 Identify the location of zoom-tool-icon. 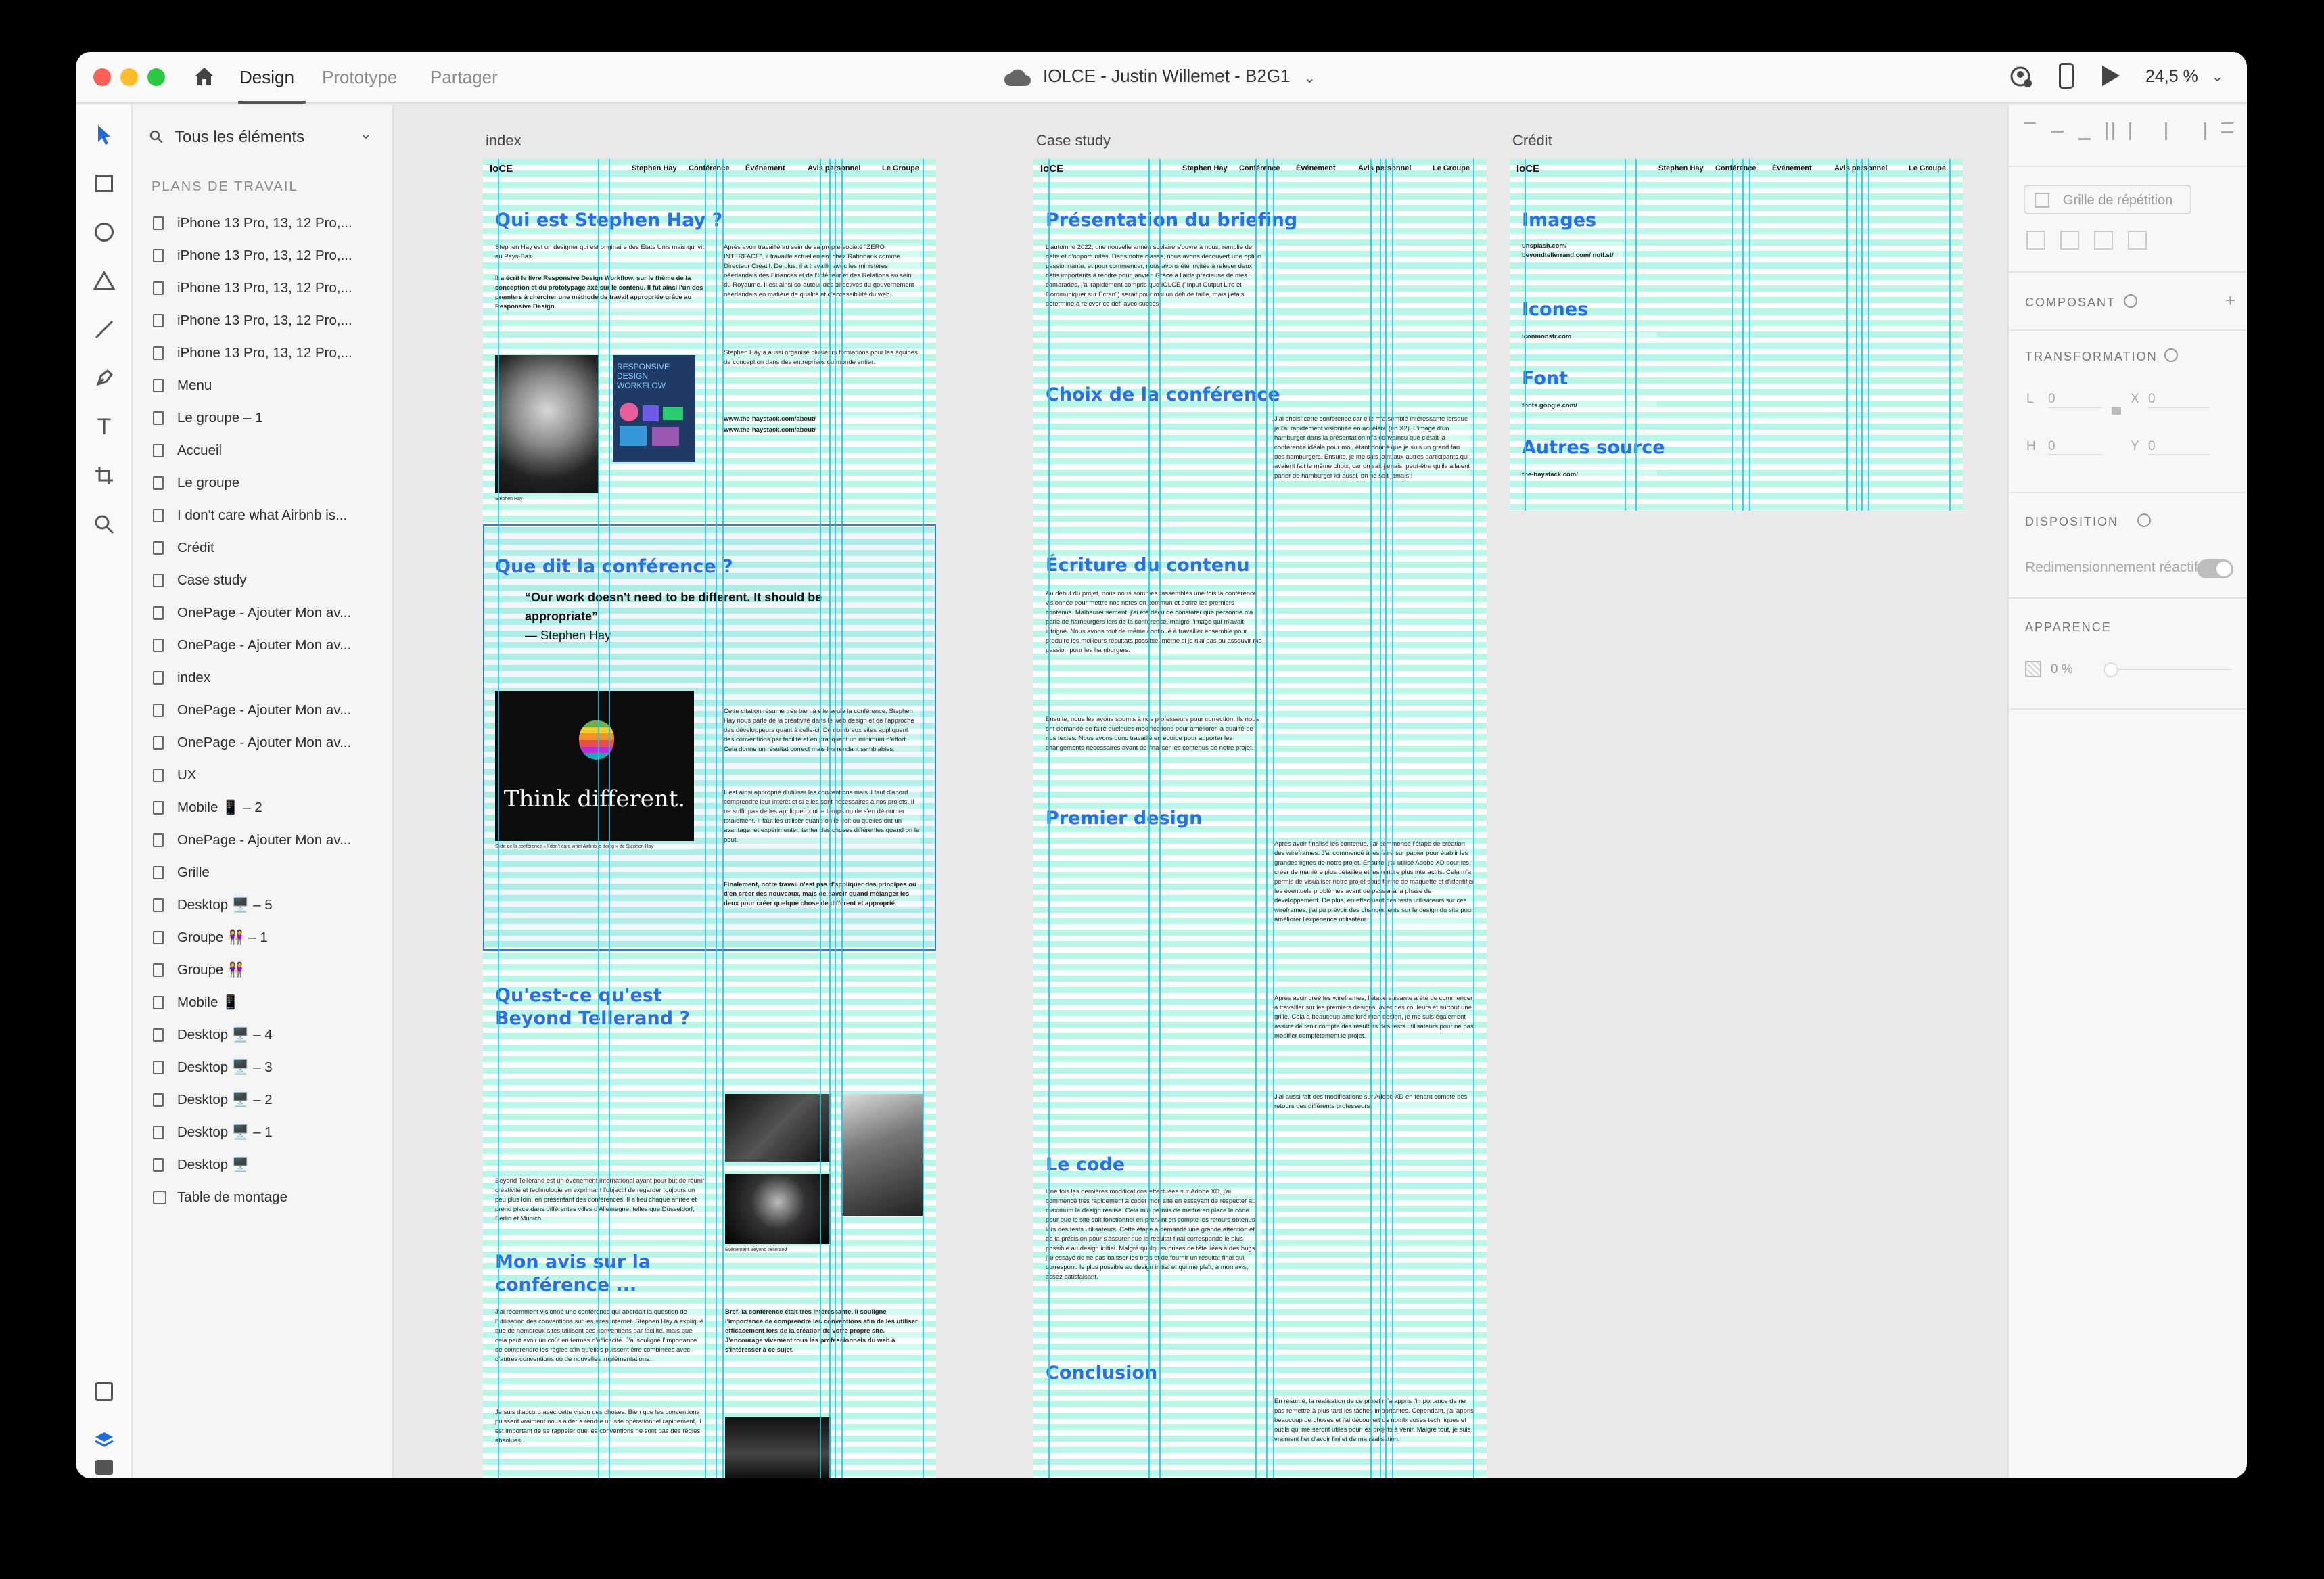
(105, 525).